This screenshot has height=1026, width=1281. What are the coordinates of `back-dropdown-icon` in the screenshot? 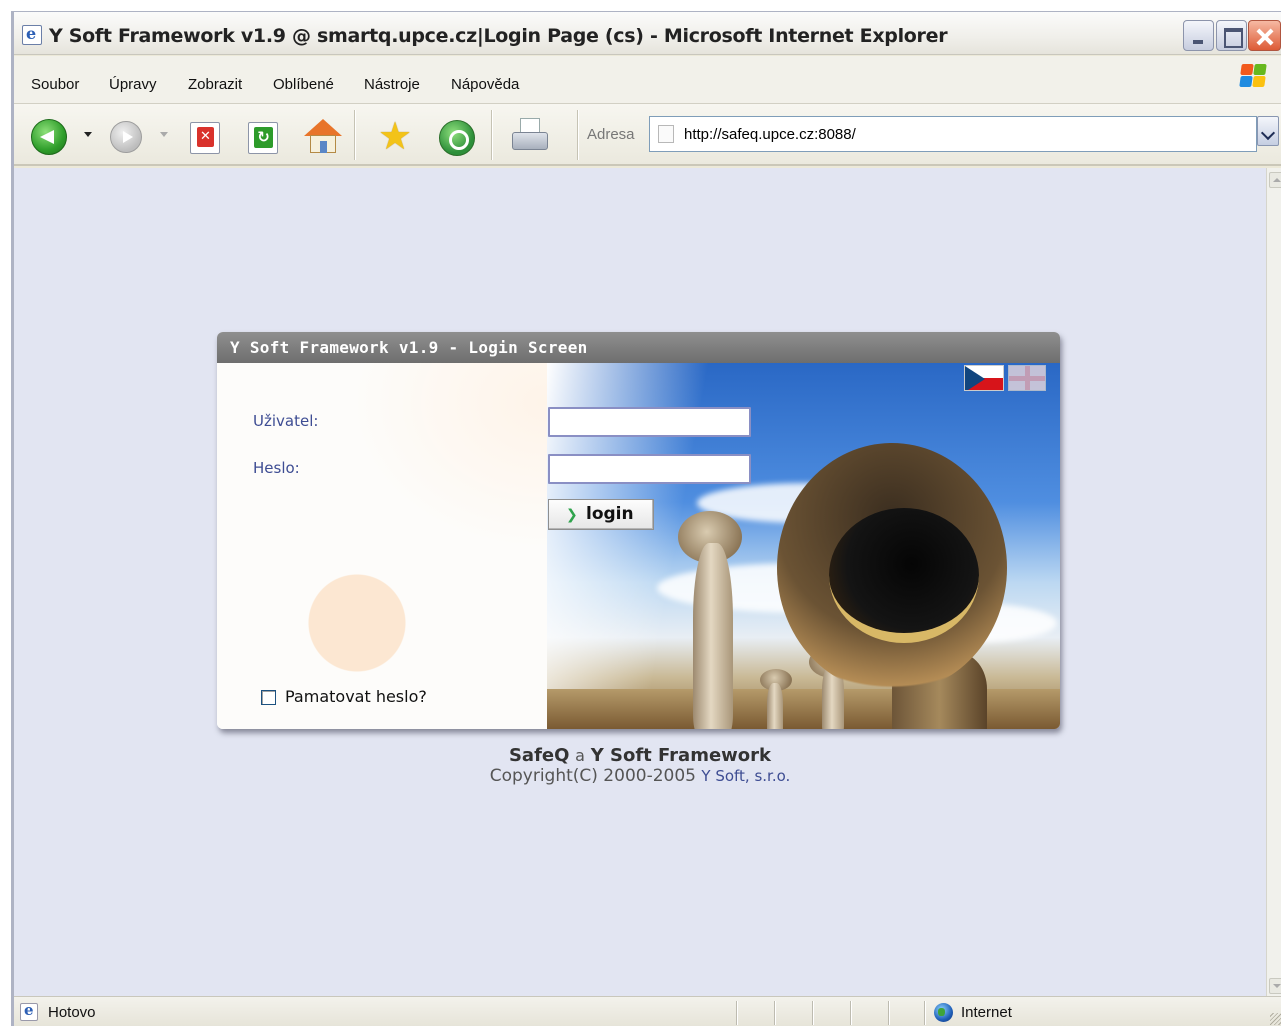 It's located at (88, 134).